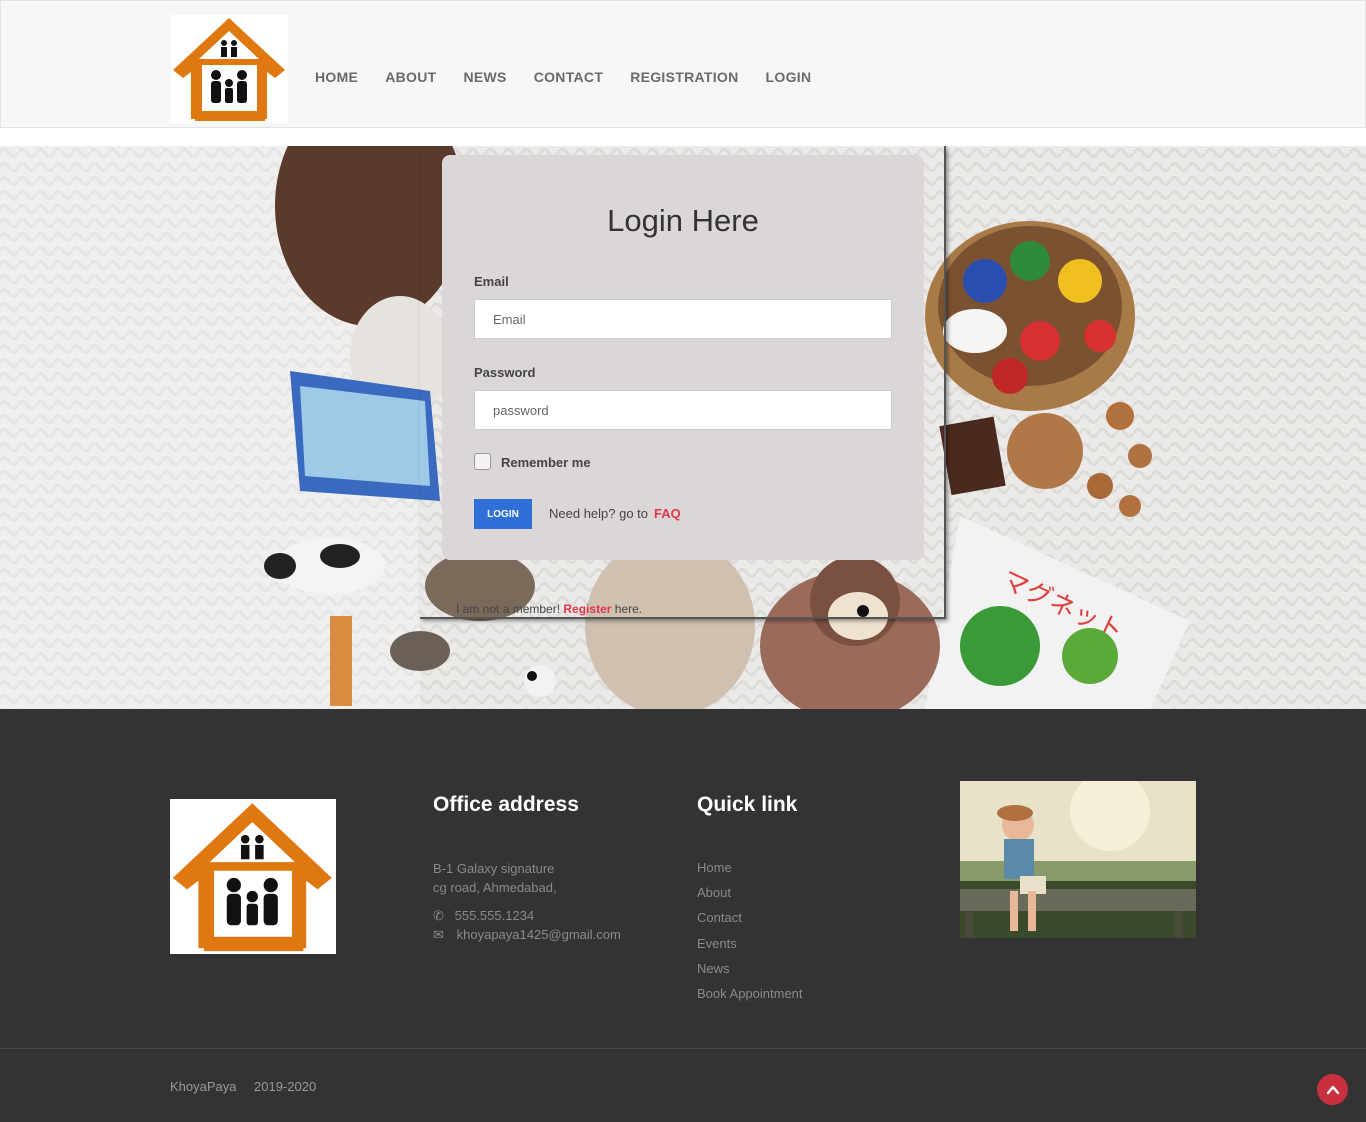 Image resolution: width=1366 pixels, height=1122 pixels. What do you see at coordinates (494, 868) in the screenshot?
I see `address-line-1: B-1 Galaxy signature` at bounding box center [494, 868].